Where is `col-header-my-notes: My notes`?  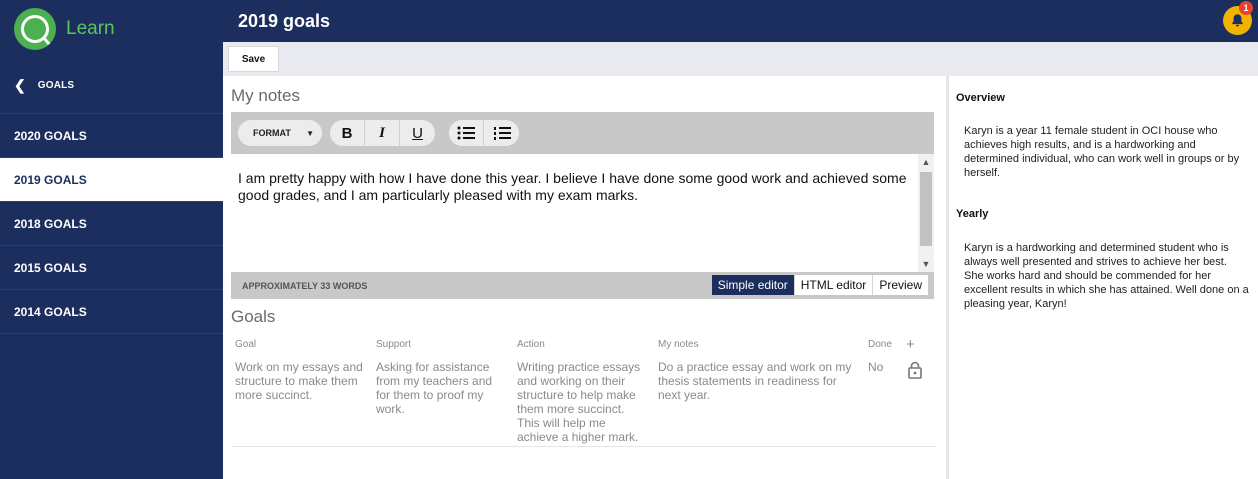
col-header-my-notes: My notes is located at coordinates (678, 344).